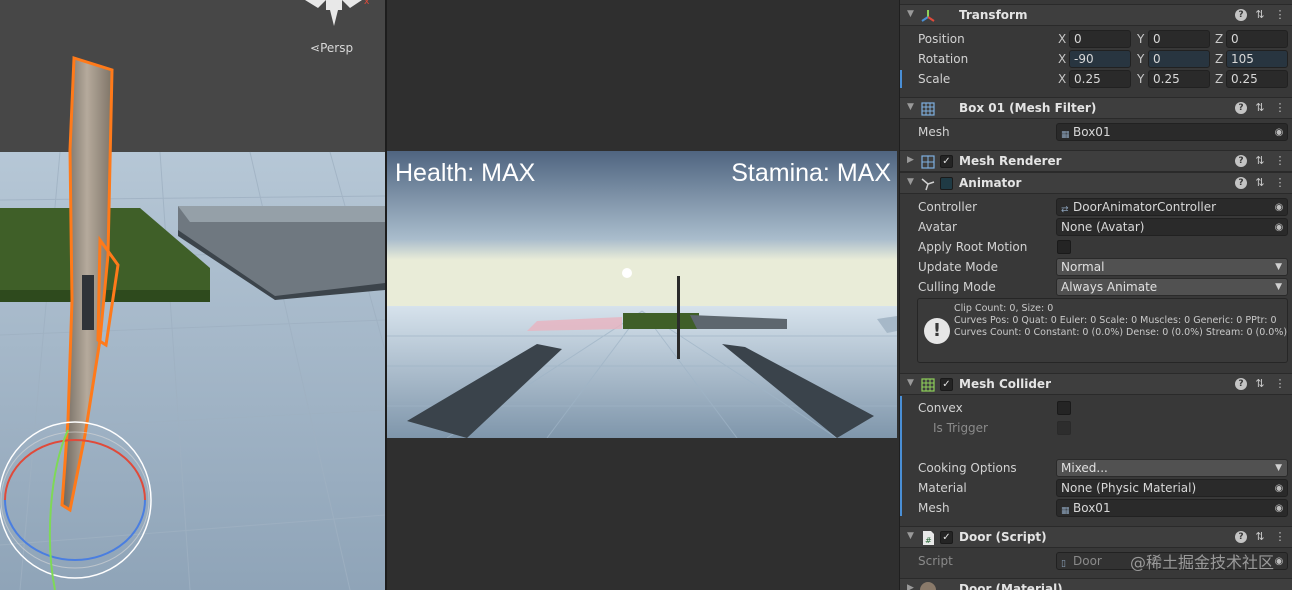 The image size is (1292, 590). I want to click on update-mode-value: Normal, so click(1083, 267).